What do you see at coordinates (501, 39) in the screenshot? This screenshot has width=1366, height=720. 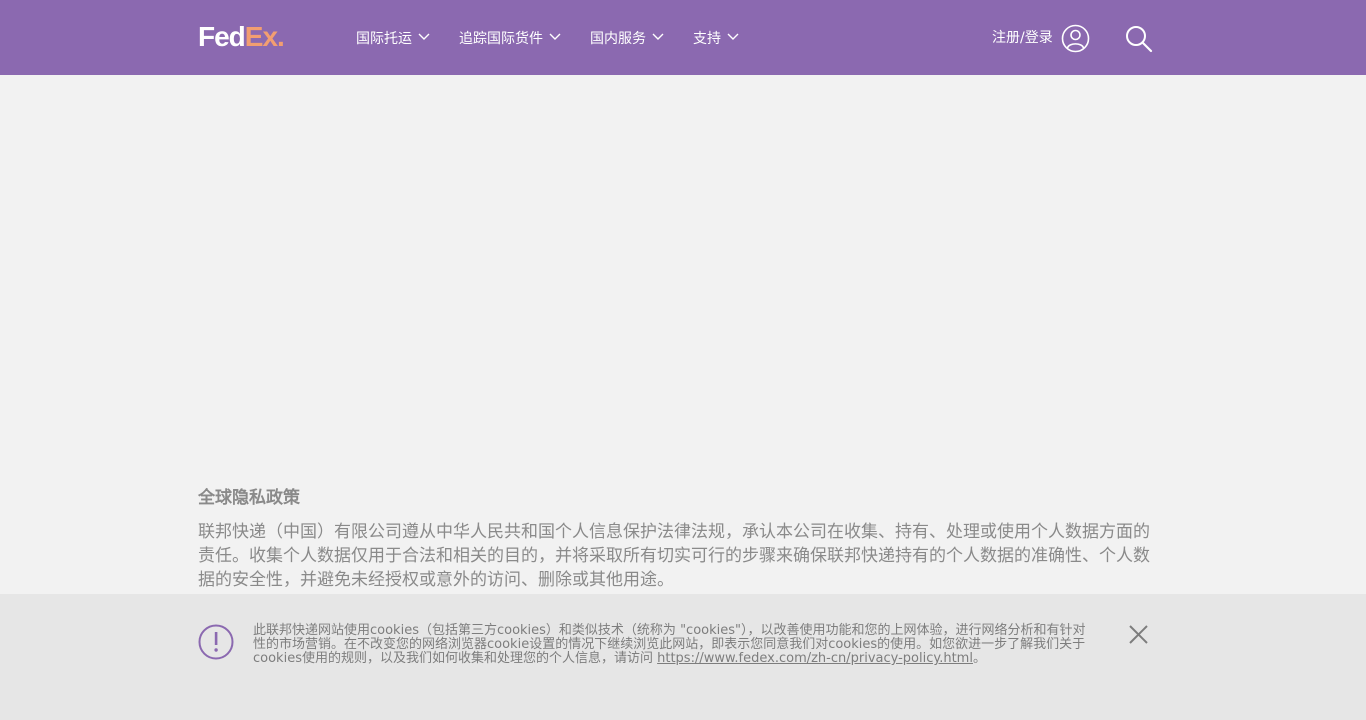 I see `nav-item-label: 追踪国际货件` at bounding box center [501, 39].